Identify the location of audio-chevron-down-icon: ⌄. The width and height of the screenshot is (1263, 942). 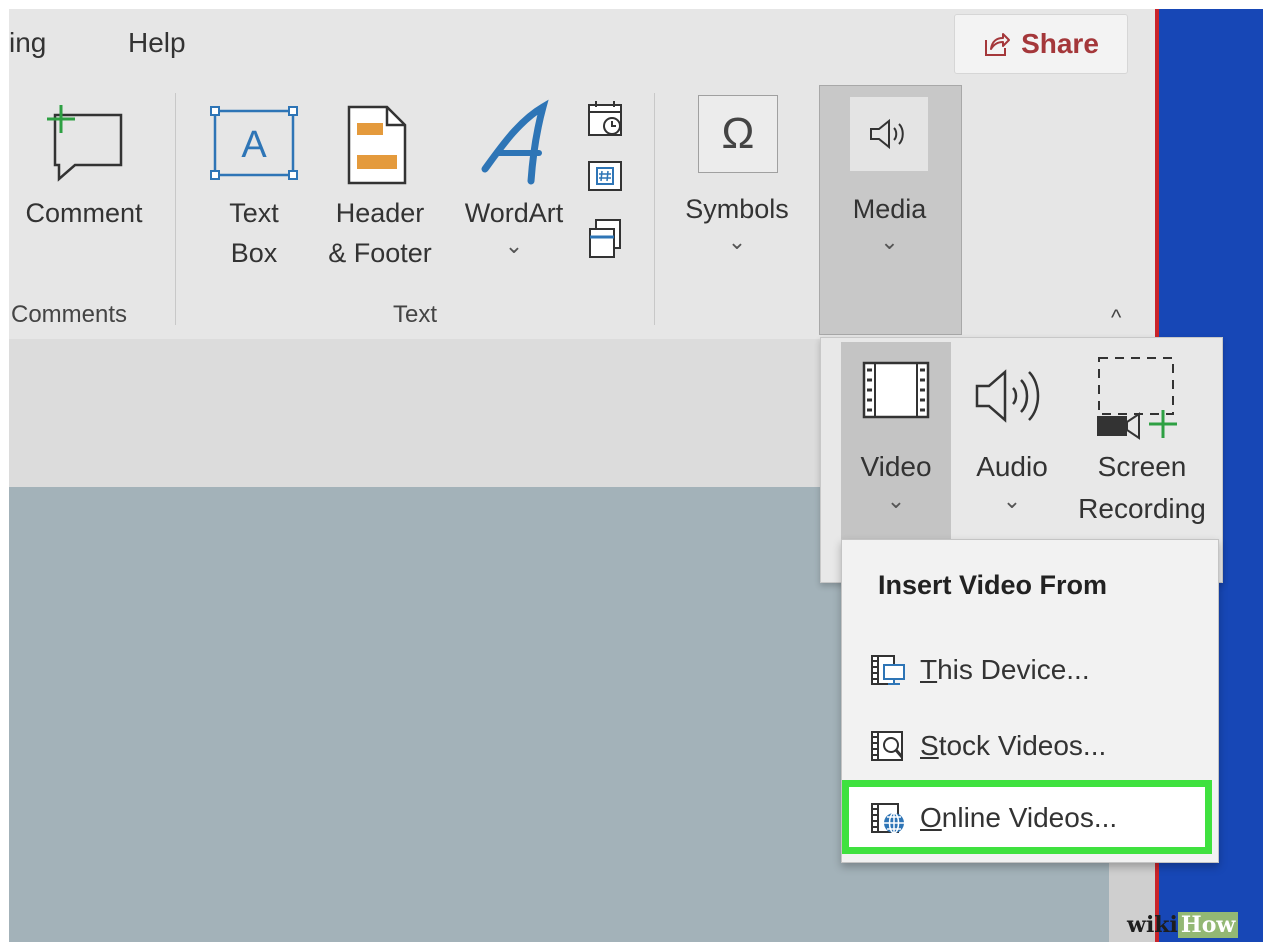
(1012, 500).